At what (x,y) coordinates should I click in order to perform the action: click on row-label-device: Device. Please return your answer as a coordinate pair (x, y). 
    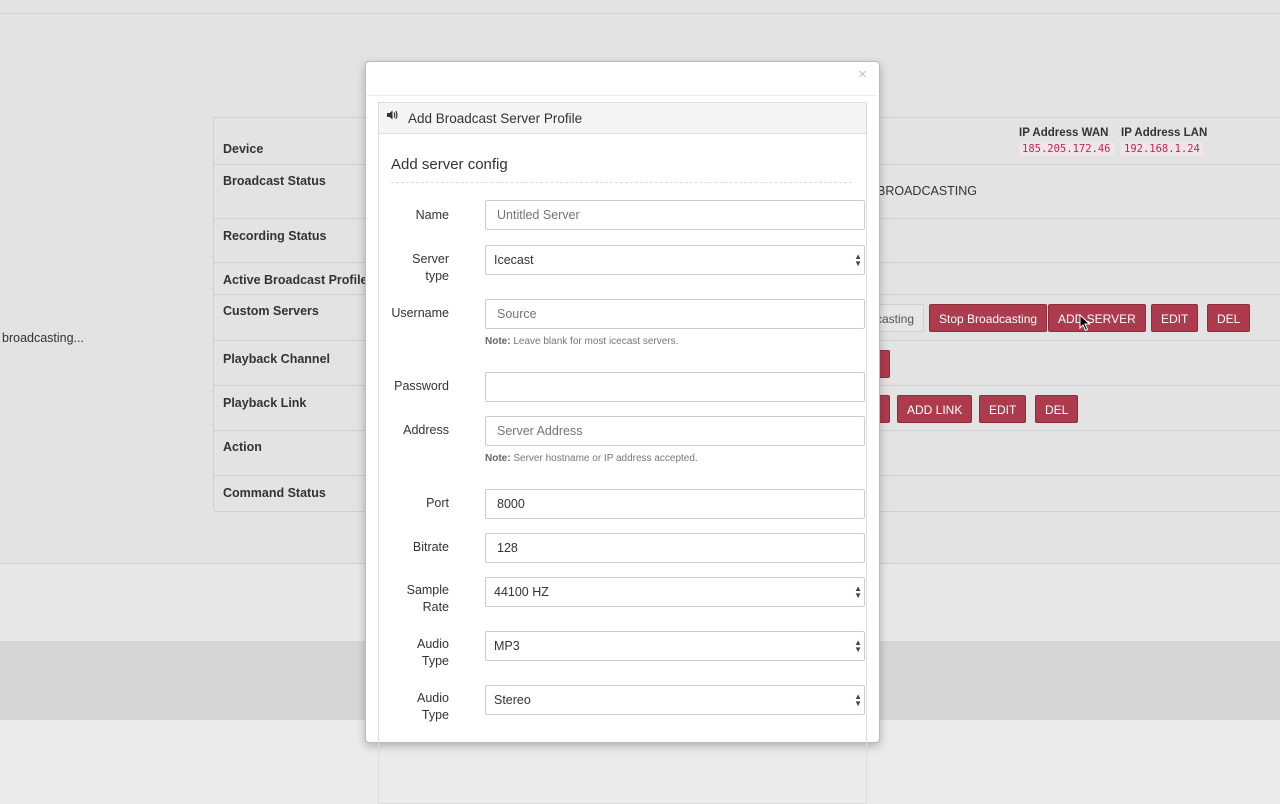
    Looking at the image, I should click on (243, 149).